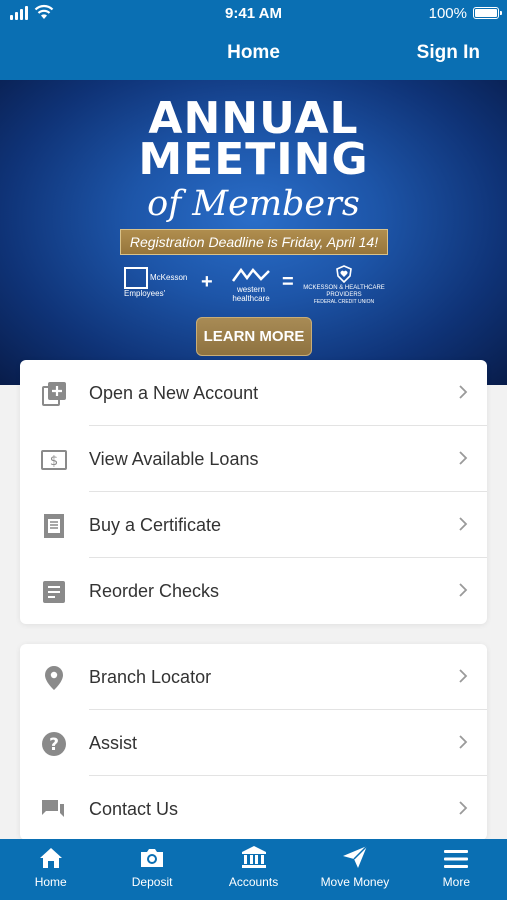  I want to click on document-icon, so click(54, 592).